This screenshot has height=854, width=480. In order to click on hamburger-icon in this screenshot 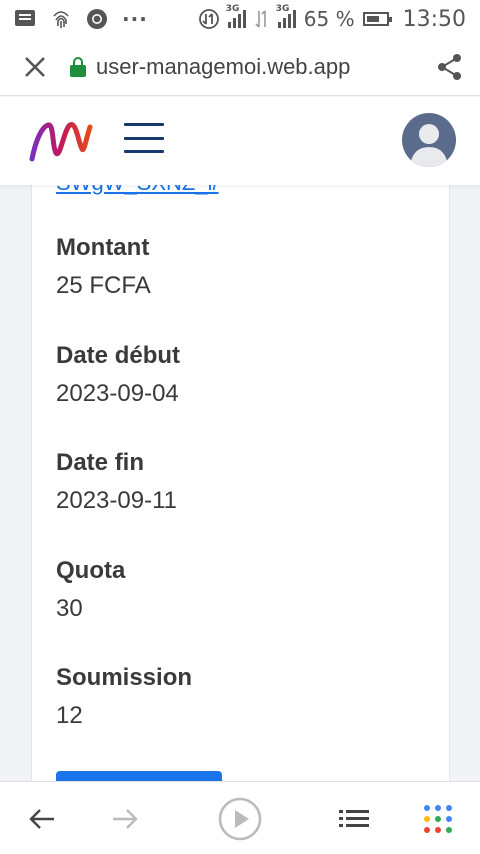, I will do `click(144, 138)`.